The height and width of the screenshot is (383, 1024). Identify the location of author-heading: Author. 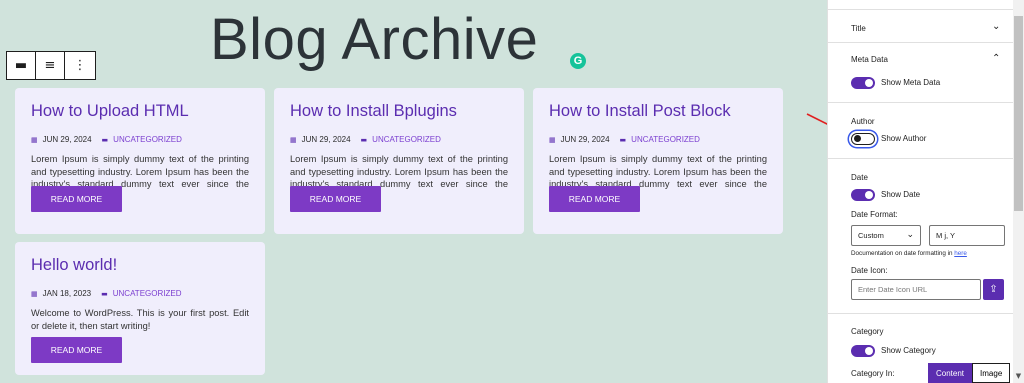
(863, 121).